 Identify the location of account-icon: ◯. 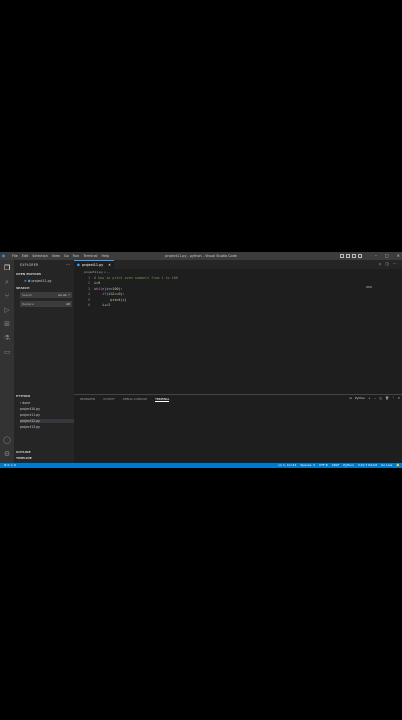
(7, 440).